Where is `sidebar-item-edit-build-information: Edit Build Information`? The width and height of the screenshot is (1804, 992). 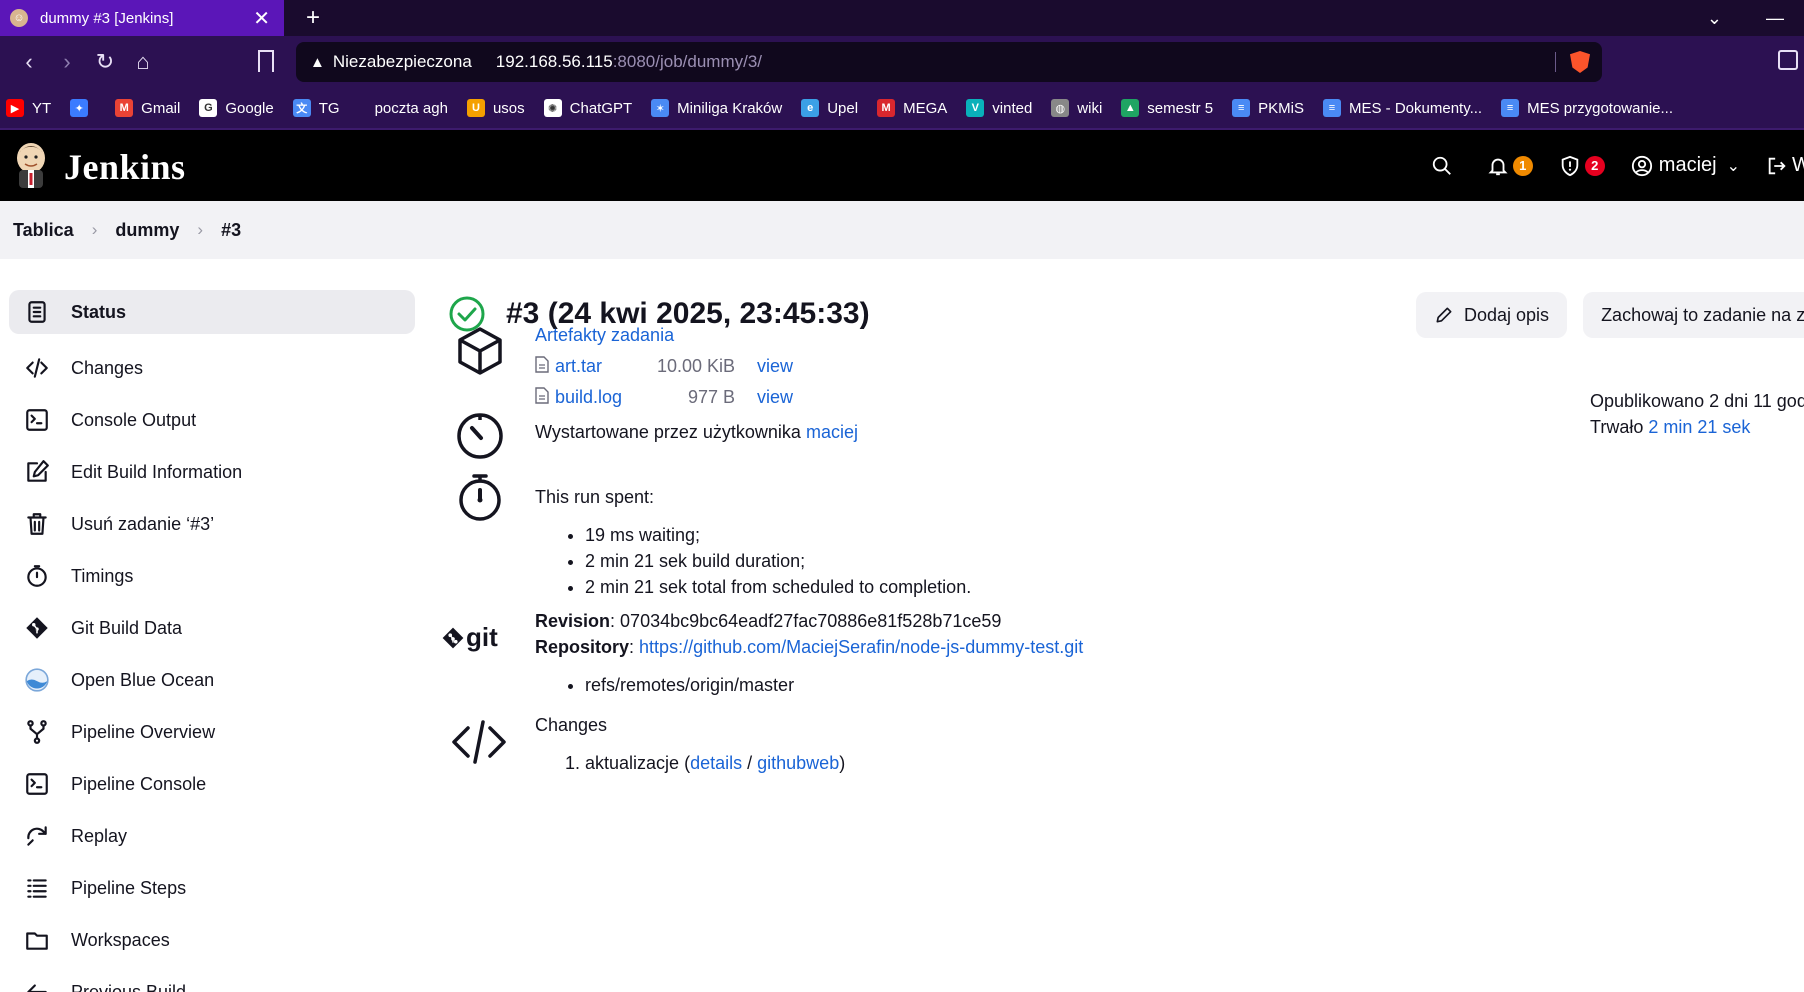
sidebar-item-edit-build-information: Edit Build Information is located at coordinates (212, 472).